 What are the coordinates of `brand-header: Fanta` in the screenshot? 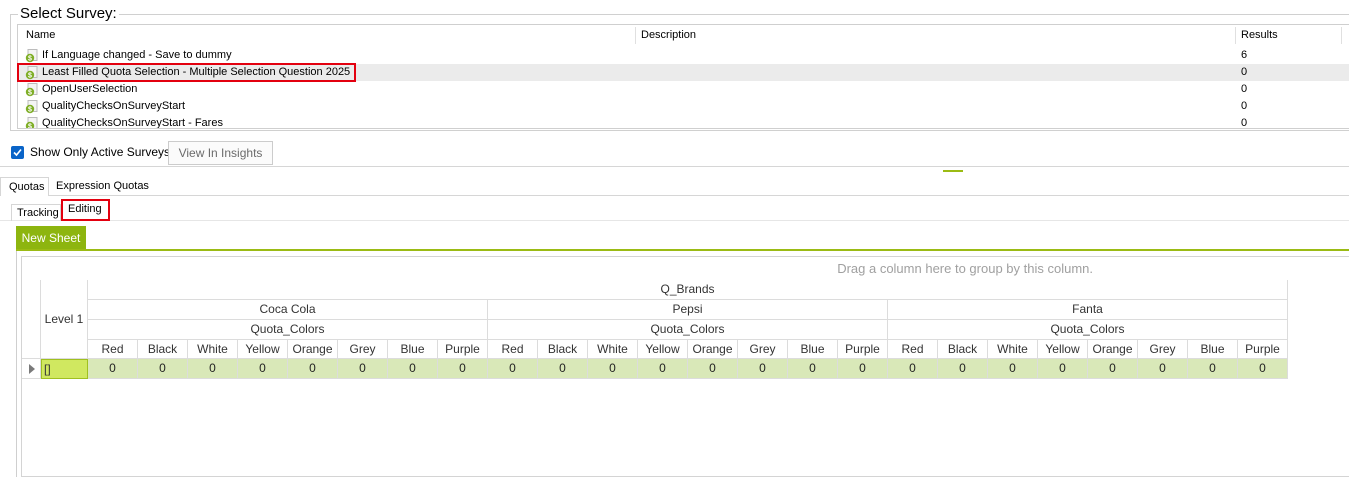 It's located at (1088, 310).